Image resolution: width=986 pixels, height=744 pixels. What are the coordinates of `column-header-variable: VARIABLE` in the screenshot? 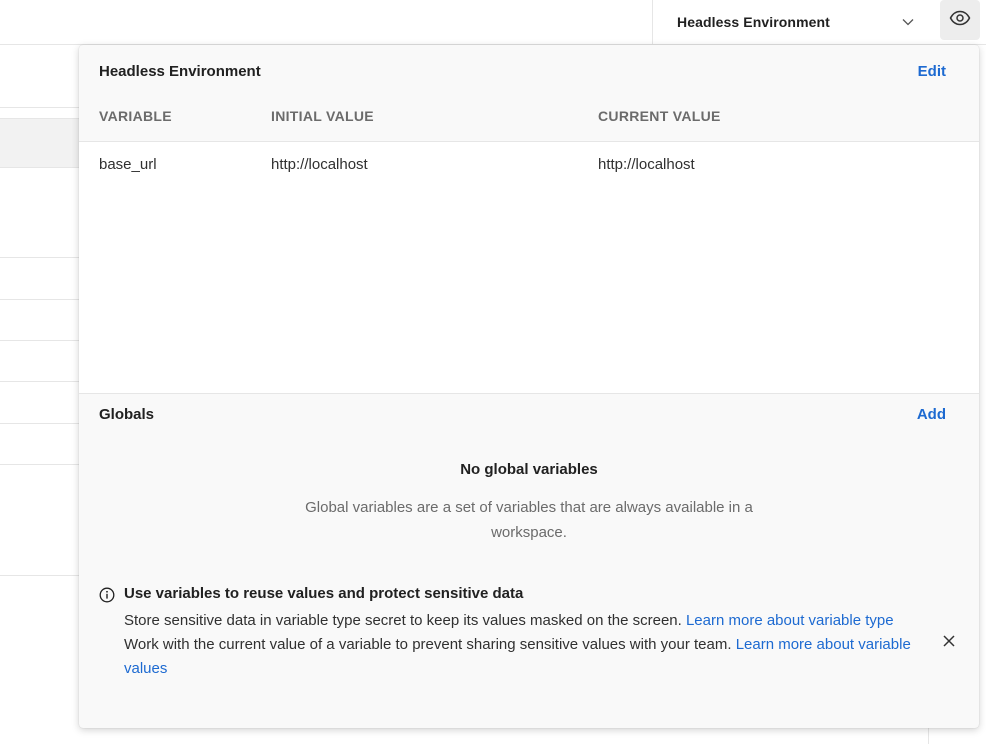 It's located at (135, 116).